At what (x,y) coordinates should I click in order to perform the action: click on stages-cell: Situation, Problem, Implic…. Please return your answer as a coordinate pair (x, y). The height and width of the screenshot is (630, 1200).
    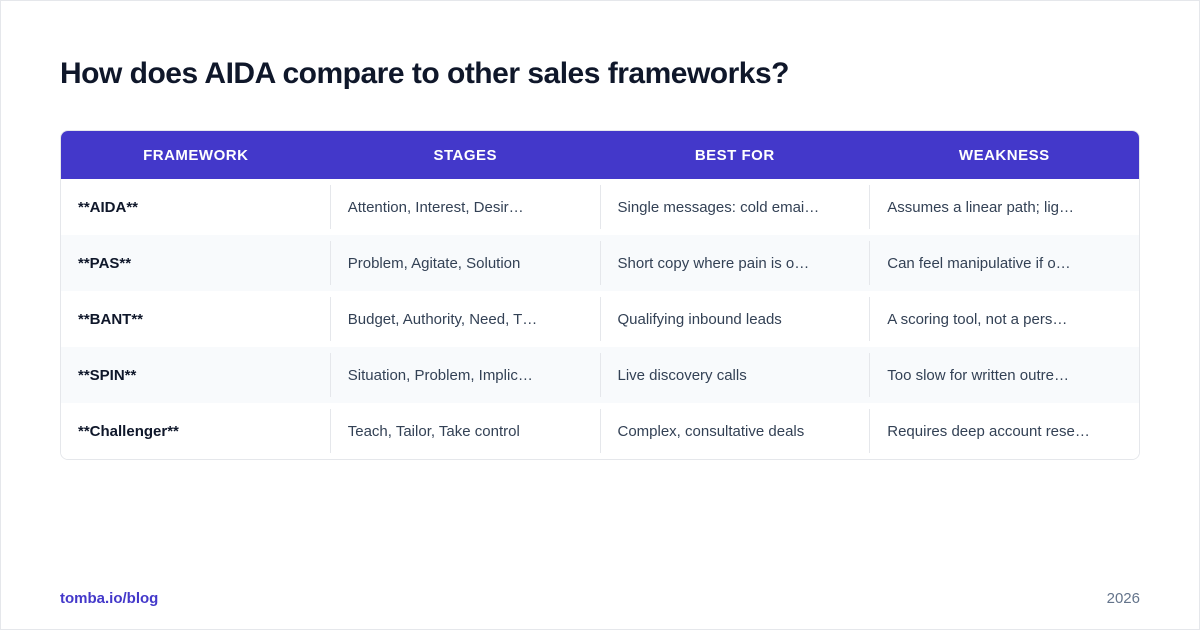
    Looking at the image, I should click on (464, 375).